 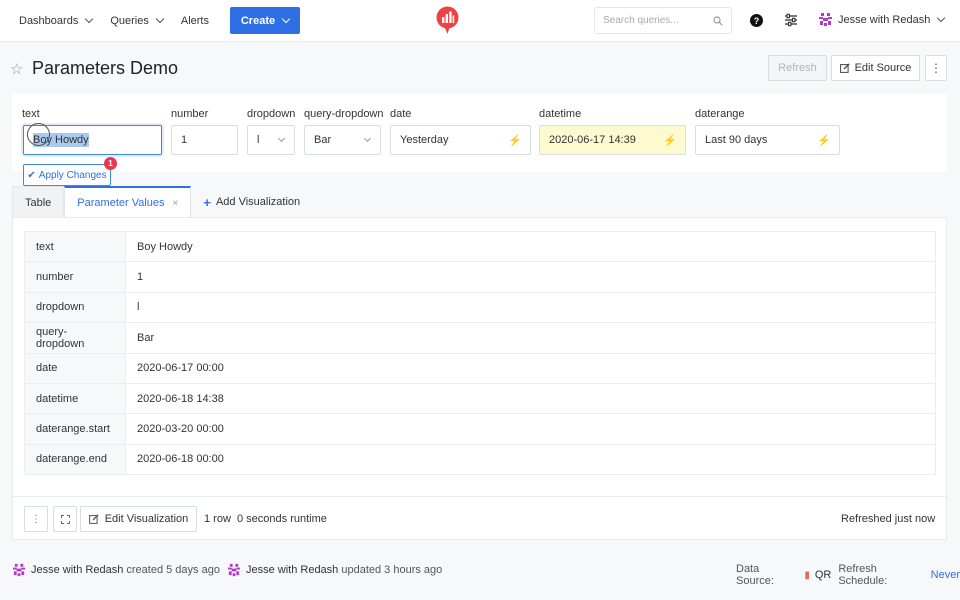 What do you see at coordinates (883, 68) in the screenshot?
I see `edit-source-label: Edit Source` at bounding box center [883, 68].